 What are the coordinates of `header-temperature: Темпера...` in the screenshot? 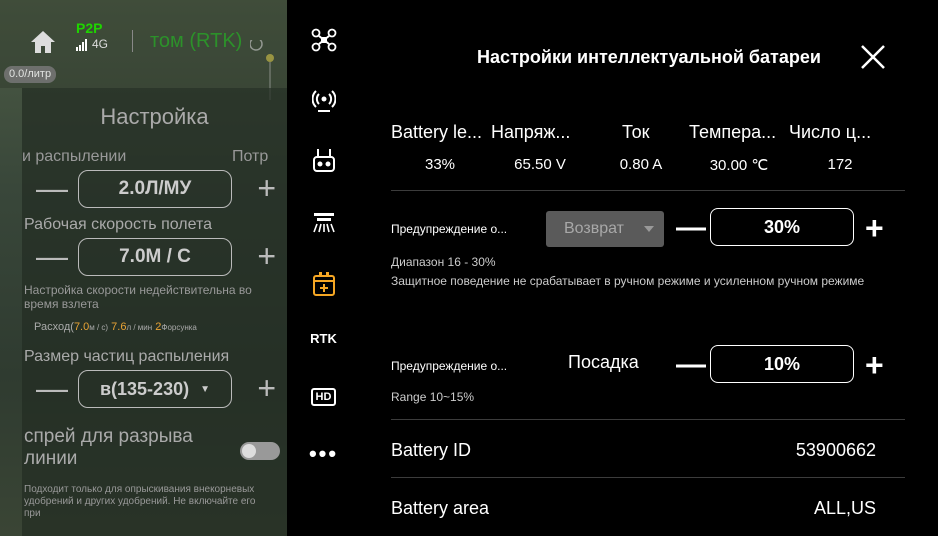 It's located at (733, 132).